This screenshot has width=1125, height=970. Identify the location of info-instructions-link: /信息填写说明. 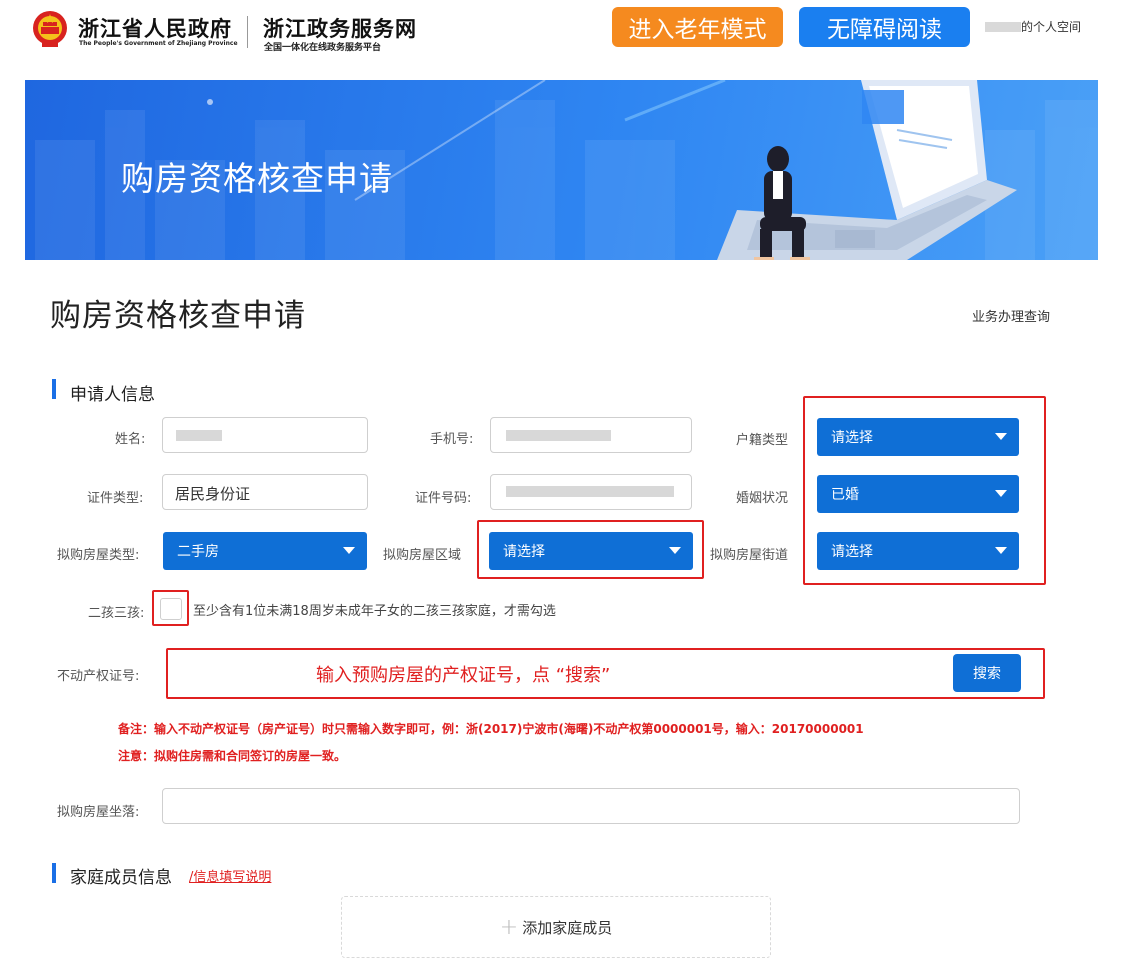
(230, 875).